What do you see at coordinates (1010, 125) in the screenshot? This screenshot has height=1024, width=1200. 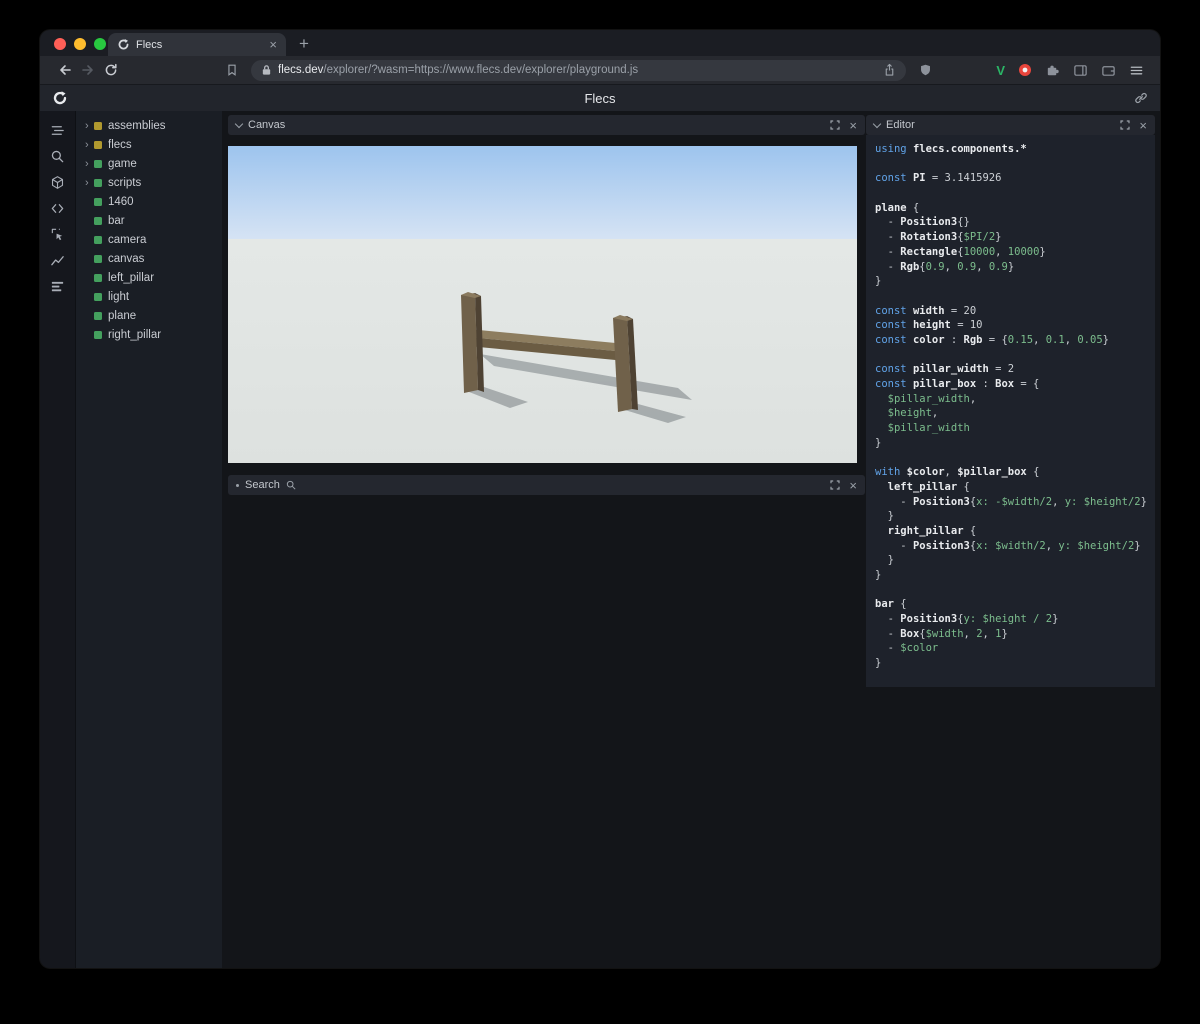 I see `editor-panel-header: Editor ×` at bounding box center [1010, 125].